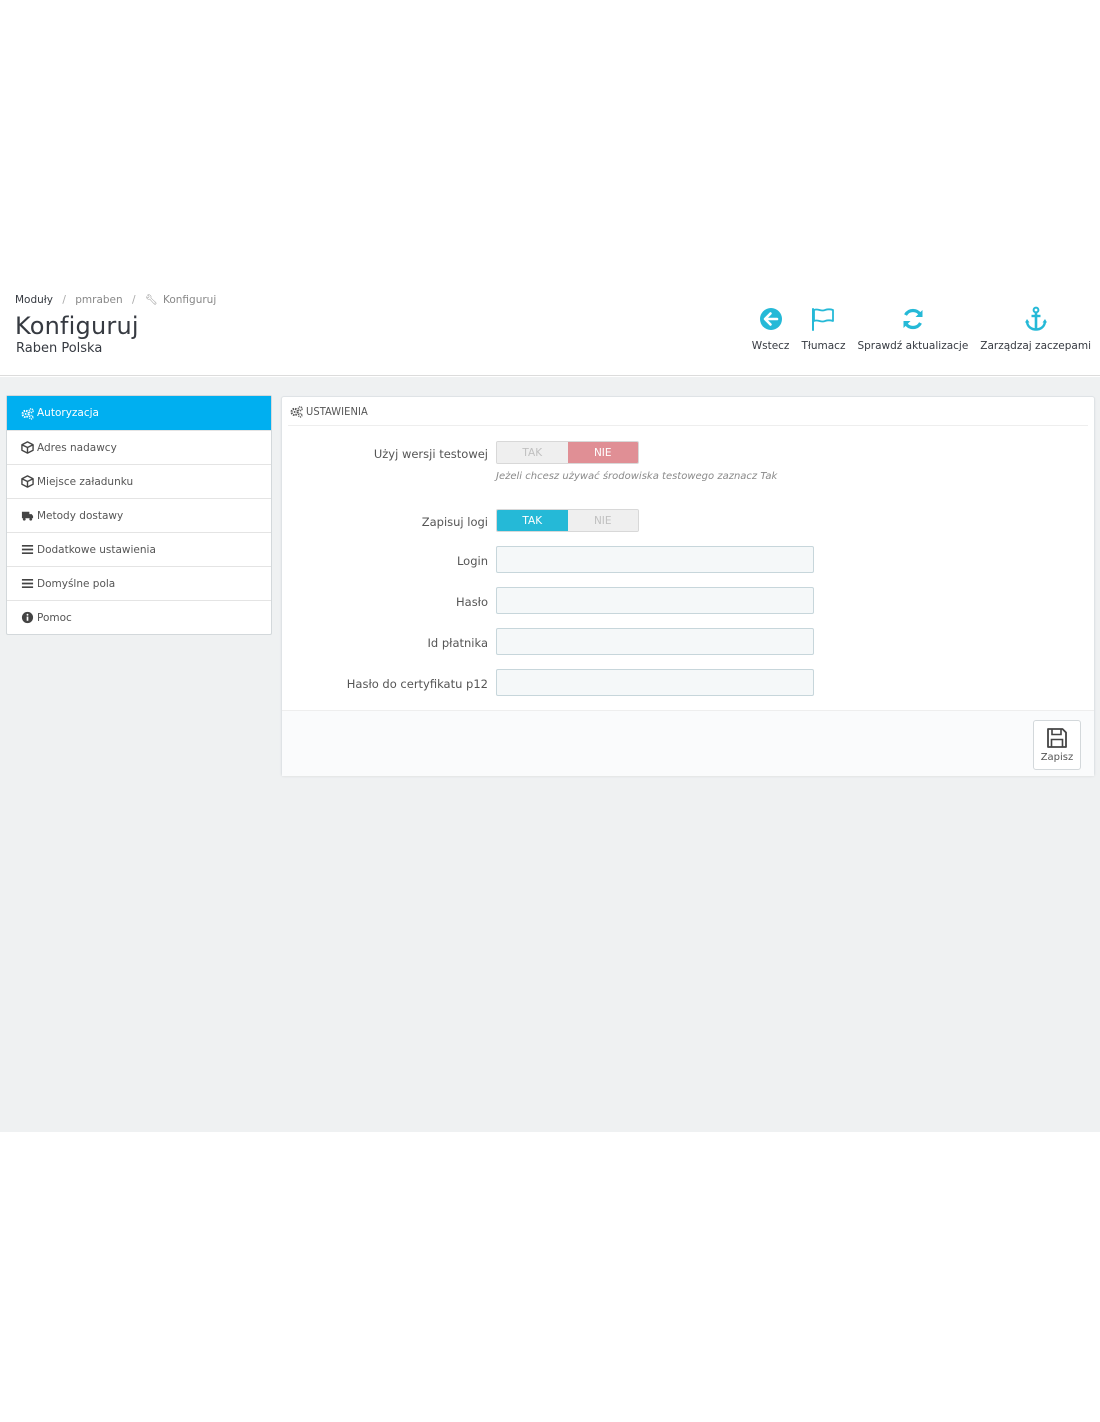  I want to click on cert-password-input, so click(655, 682).